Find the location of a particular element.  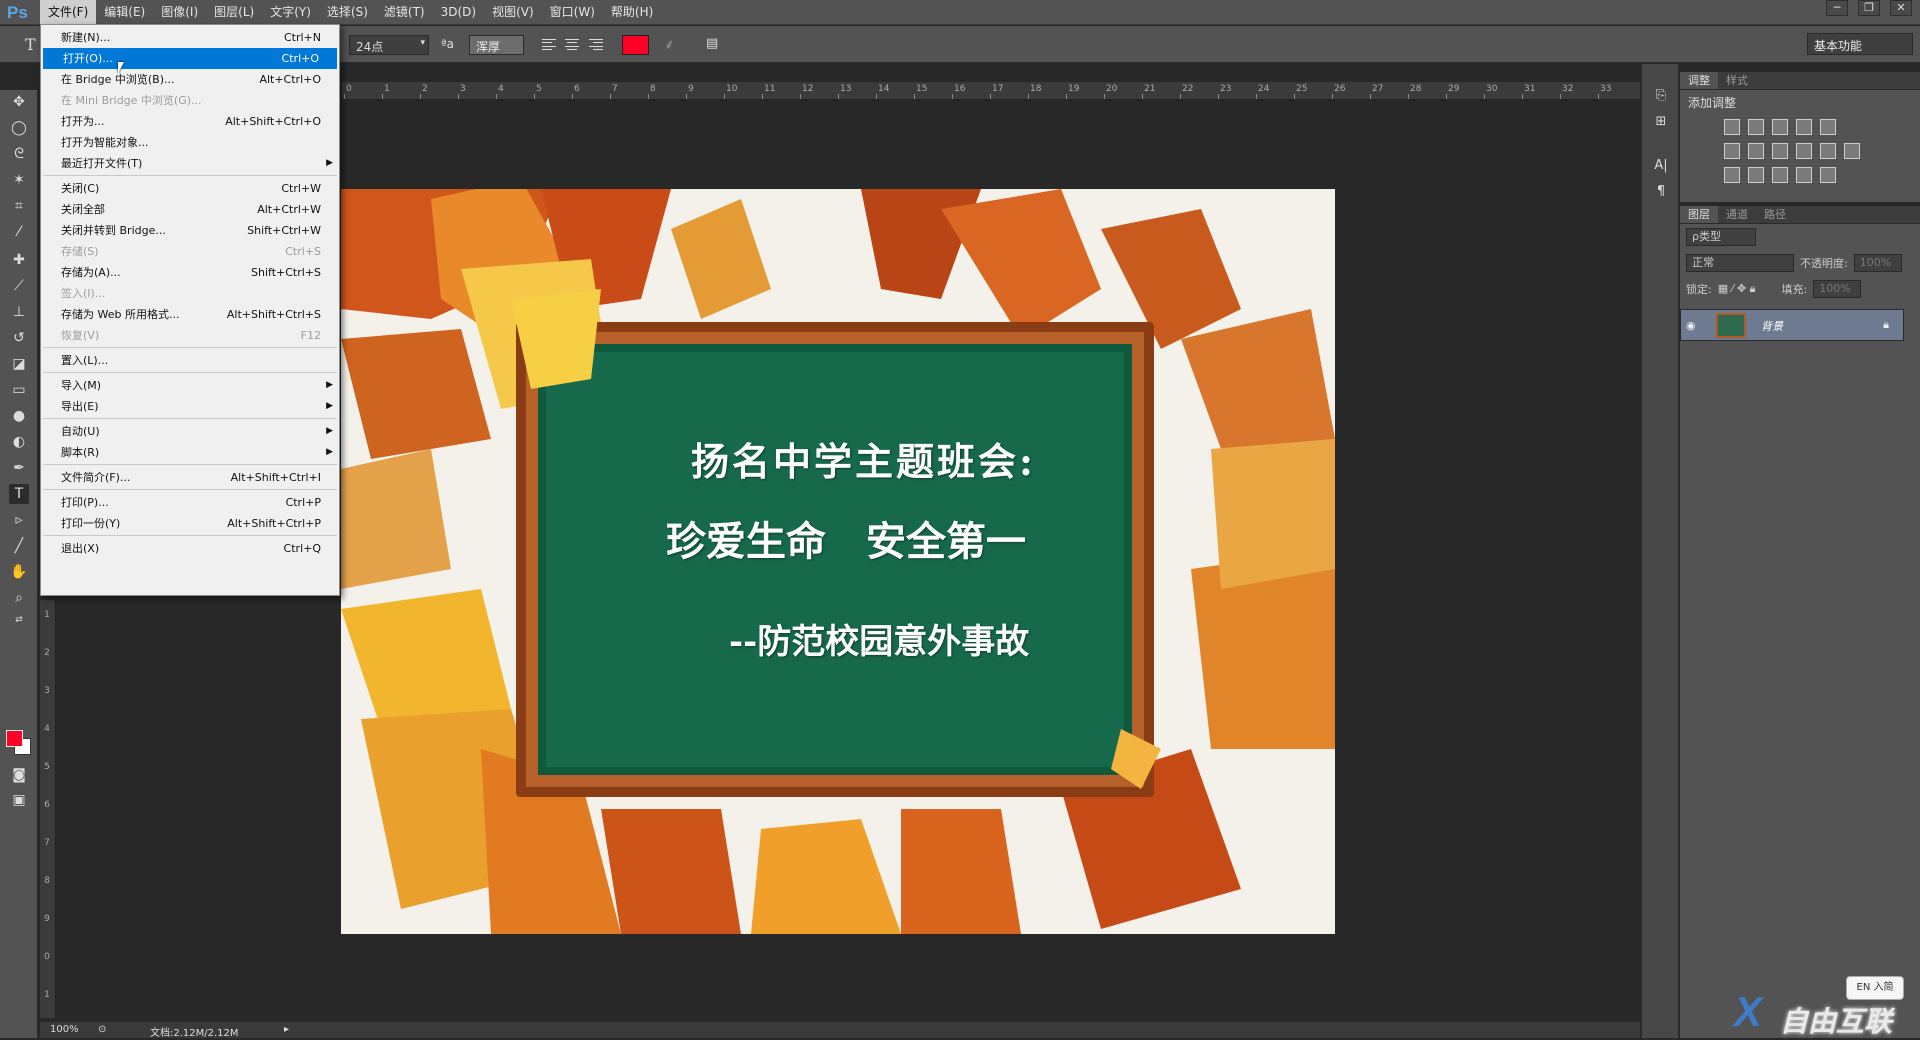

menu-7: 3D(D) is located at coordinates (458, 12).